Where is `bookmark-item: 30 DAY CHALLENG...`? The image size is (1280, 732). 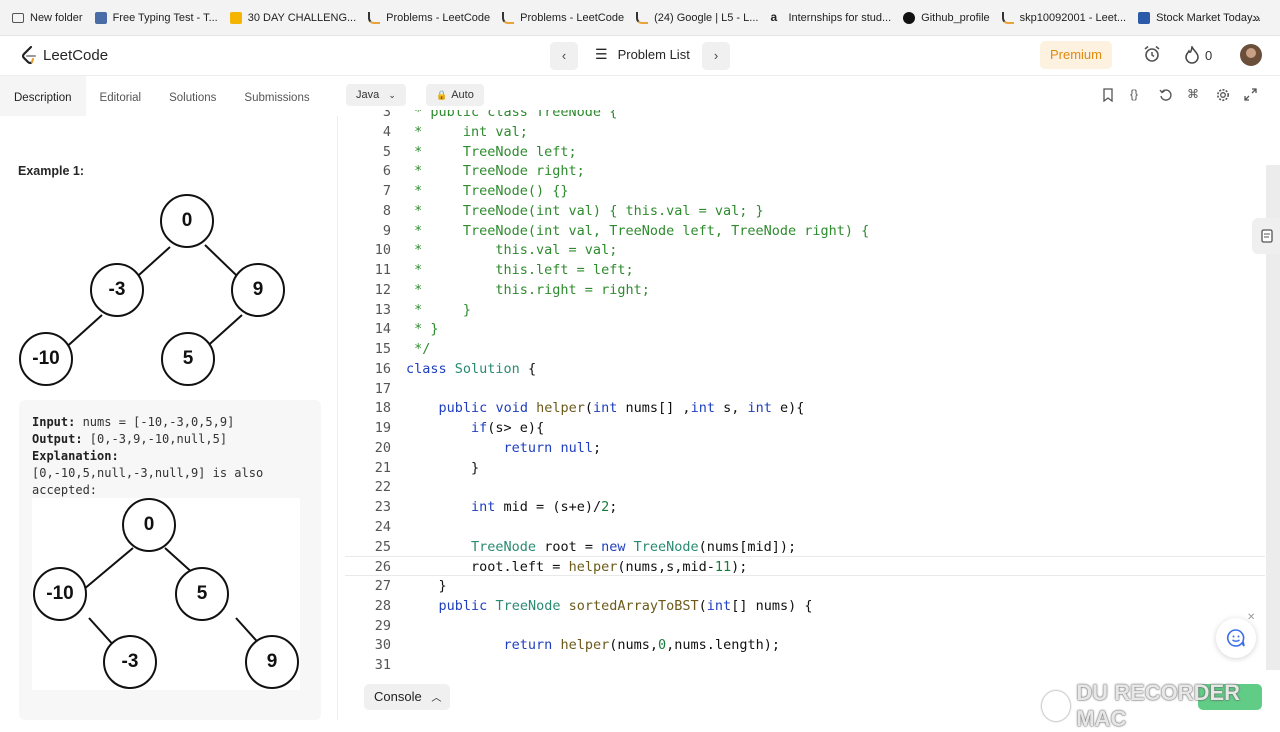
bookmark-item: 30 DAY CHALLENG... is located at coordinates (292, 17).